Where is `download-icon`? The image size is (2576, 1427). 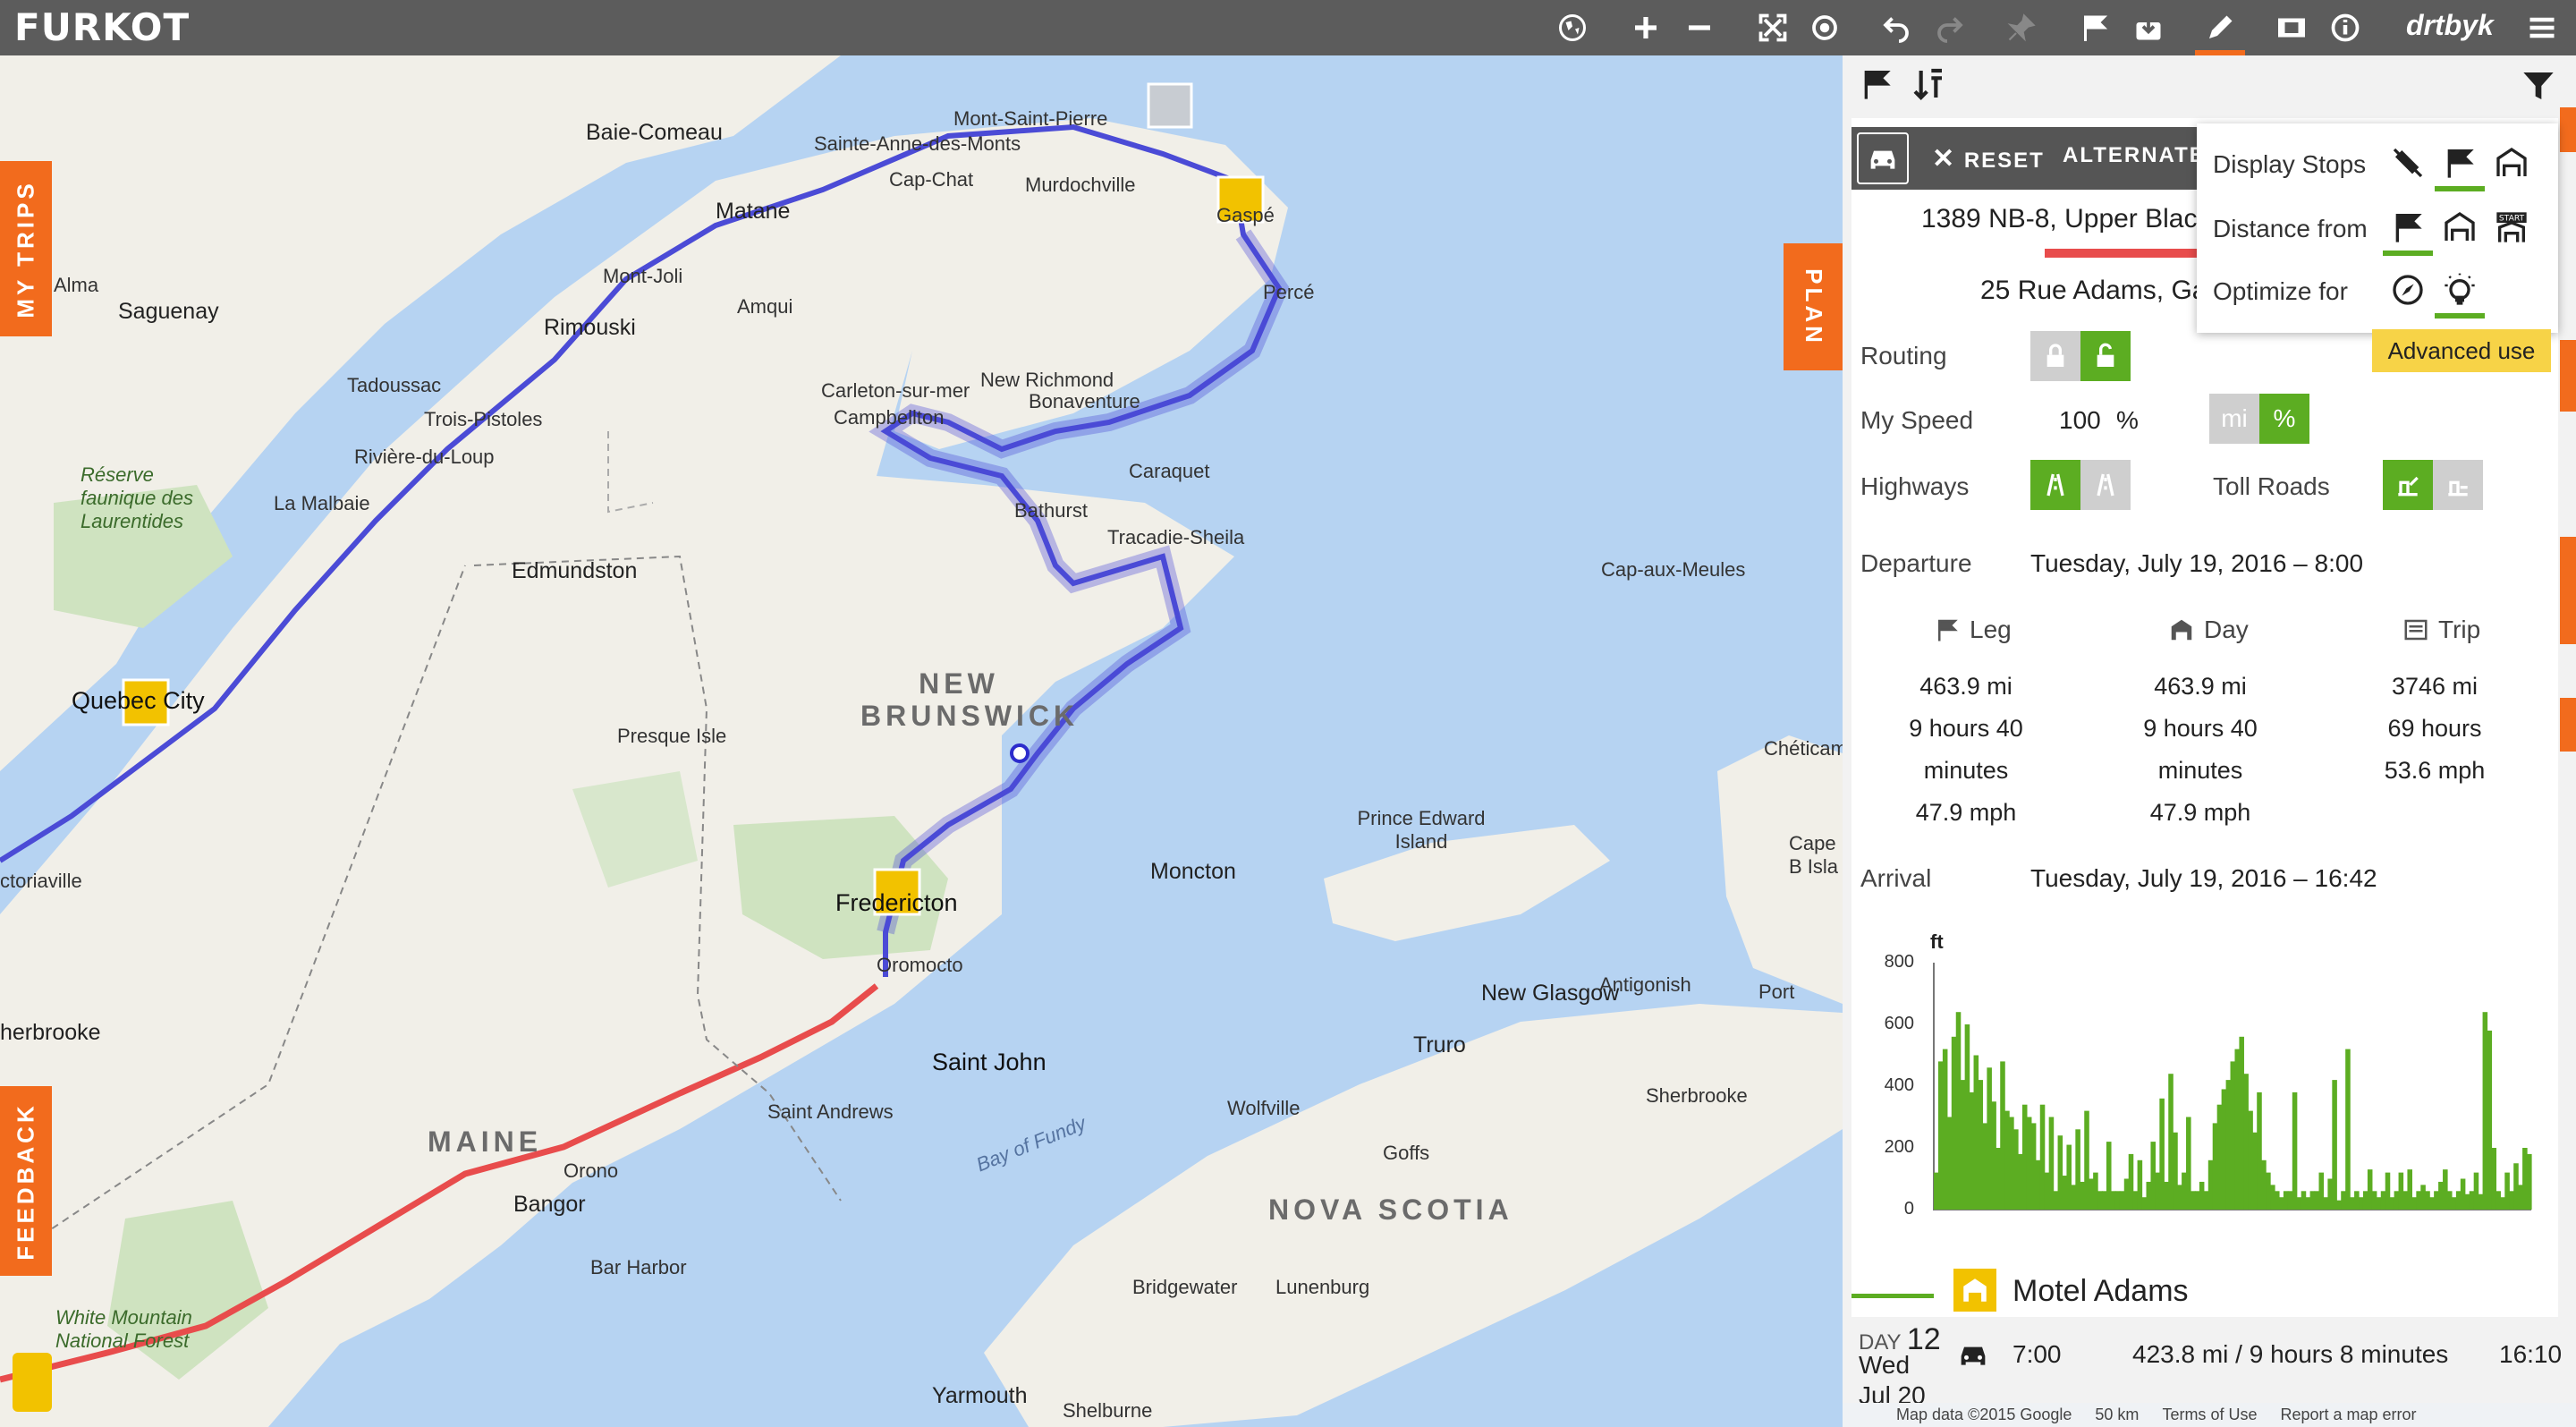 download-icon is located at coordinates (2148, 27).